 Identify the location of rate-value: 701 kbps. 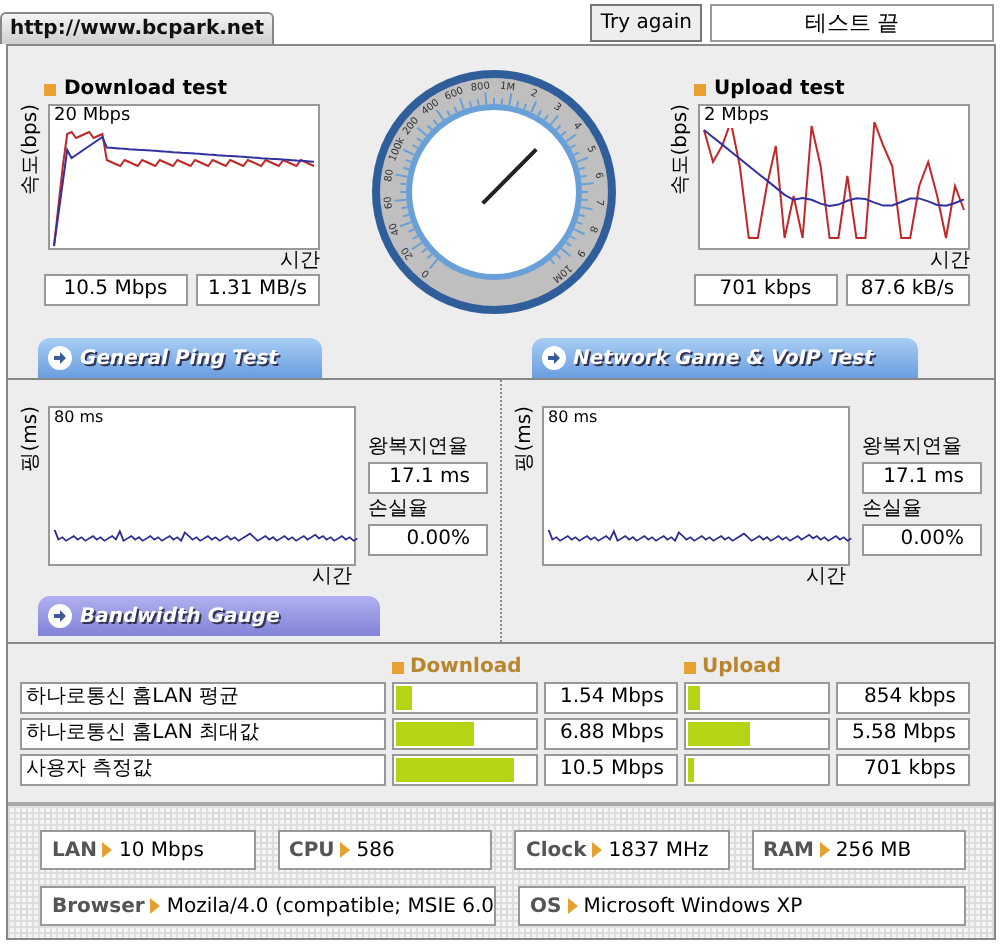
(766, 290).